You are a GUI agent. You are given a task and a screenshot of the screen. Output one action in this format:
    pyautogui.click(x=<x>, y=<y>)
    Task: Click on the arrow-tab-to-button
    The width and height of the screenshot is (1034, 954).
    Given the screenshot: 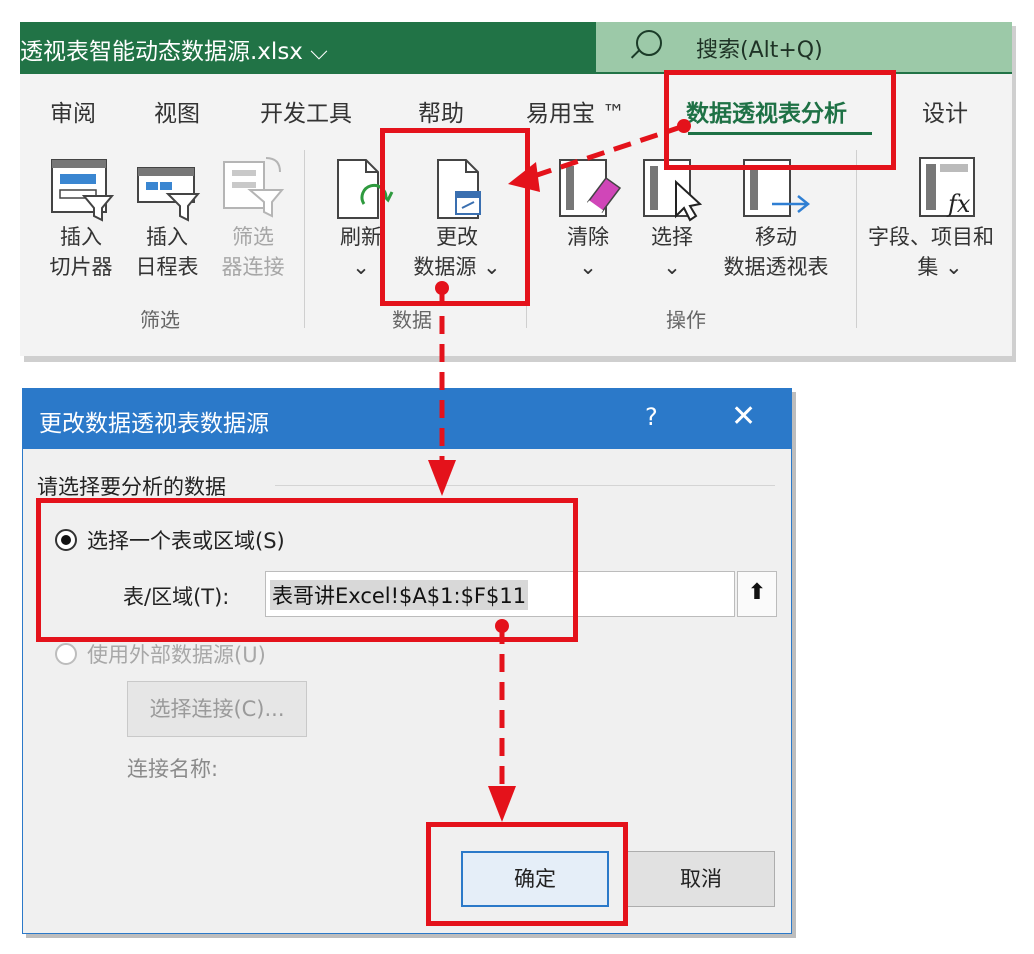 What is the action you would take?
    pyautogui.click(x=603, y=153)
    